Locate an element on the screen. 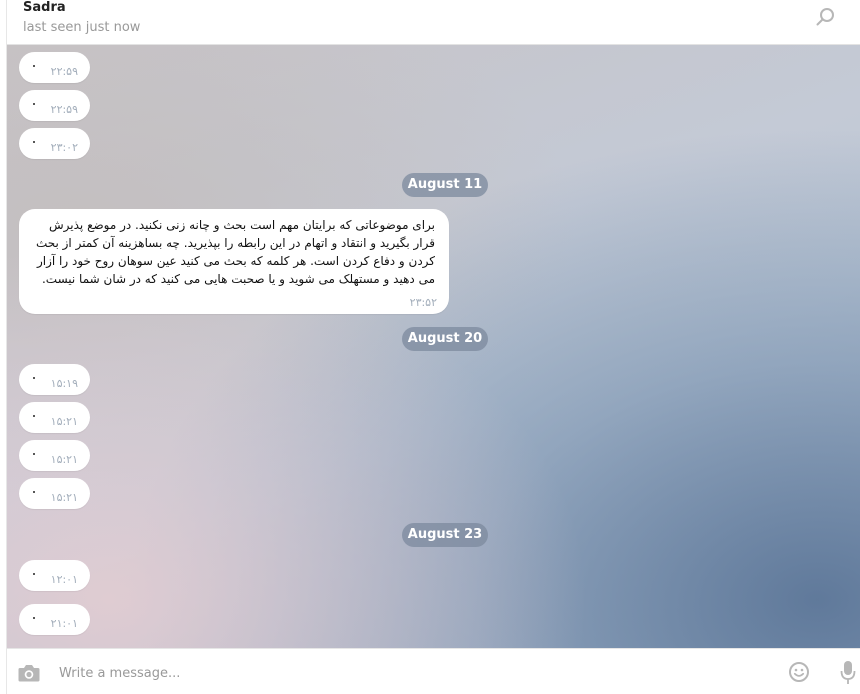 The height and width of the screenshot is (694, 860). microphone-icon is located at coordinates (848, 673).